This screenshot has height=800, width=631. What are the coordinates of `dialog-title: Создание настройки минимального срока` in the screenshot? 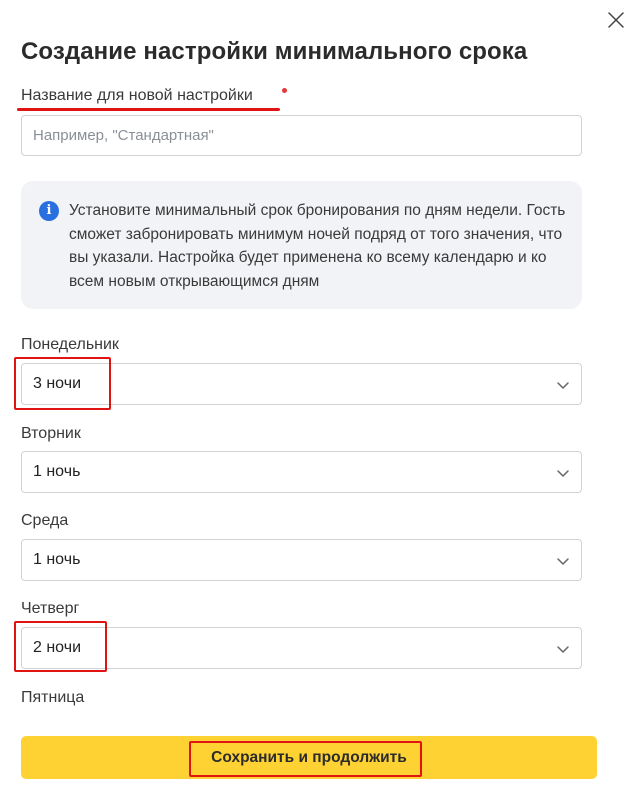 It's located at (274, 51).